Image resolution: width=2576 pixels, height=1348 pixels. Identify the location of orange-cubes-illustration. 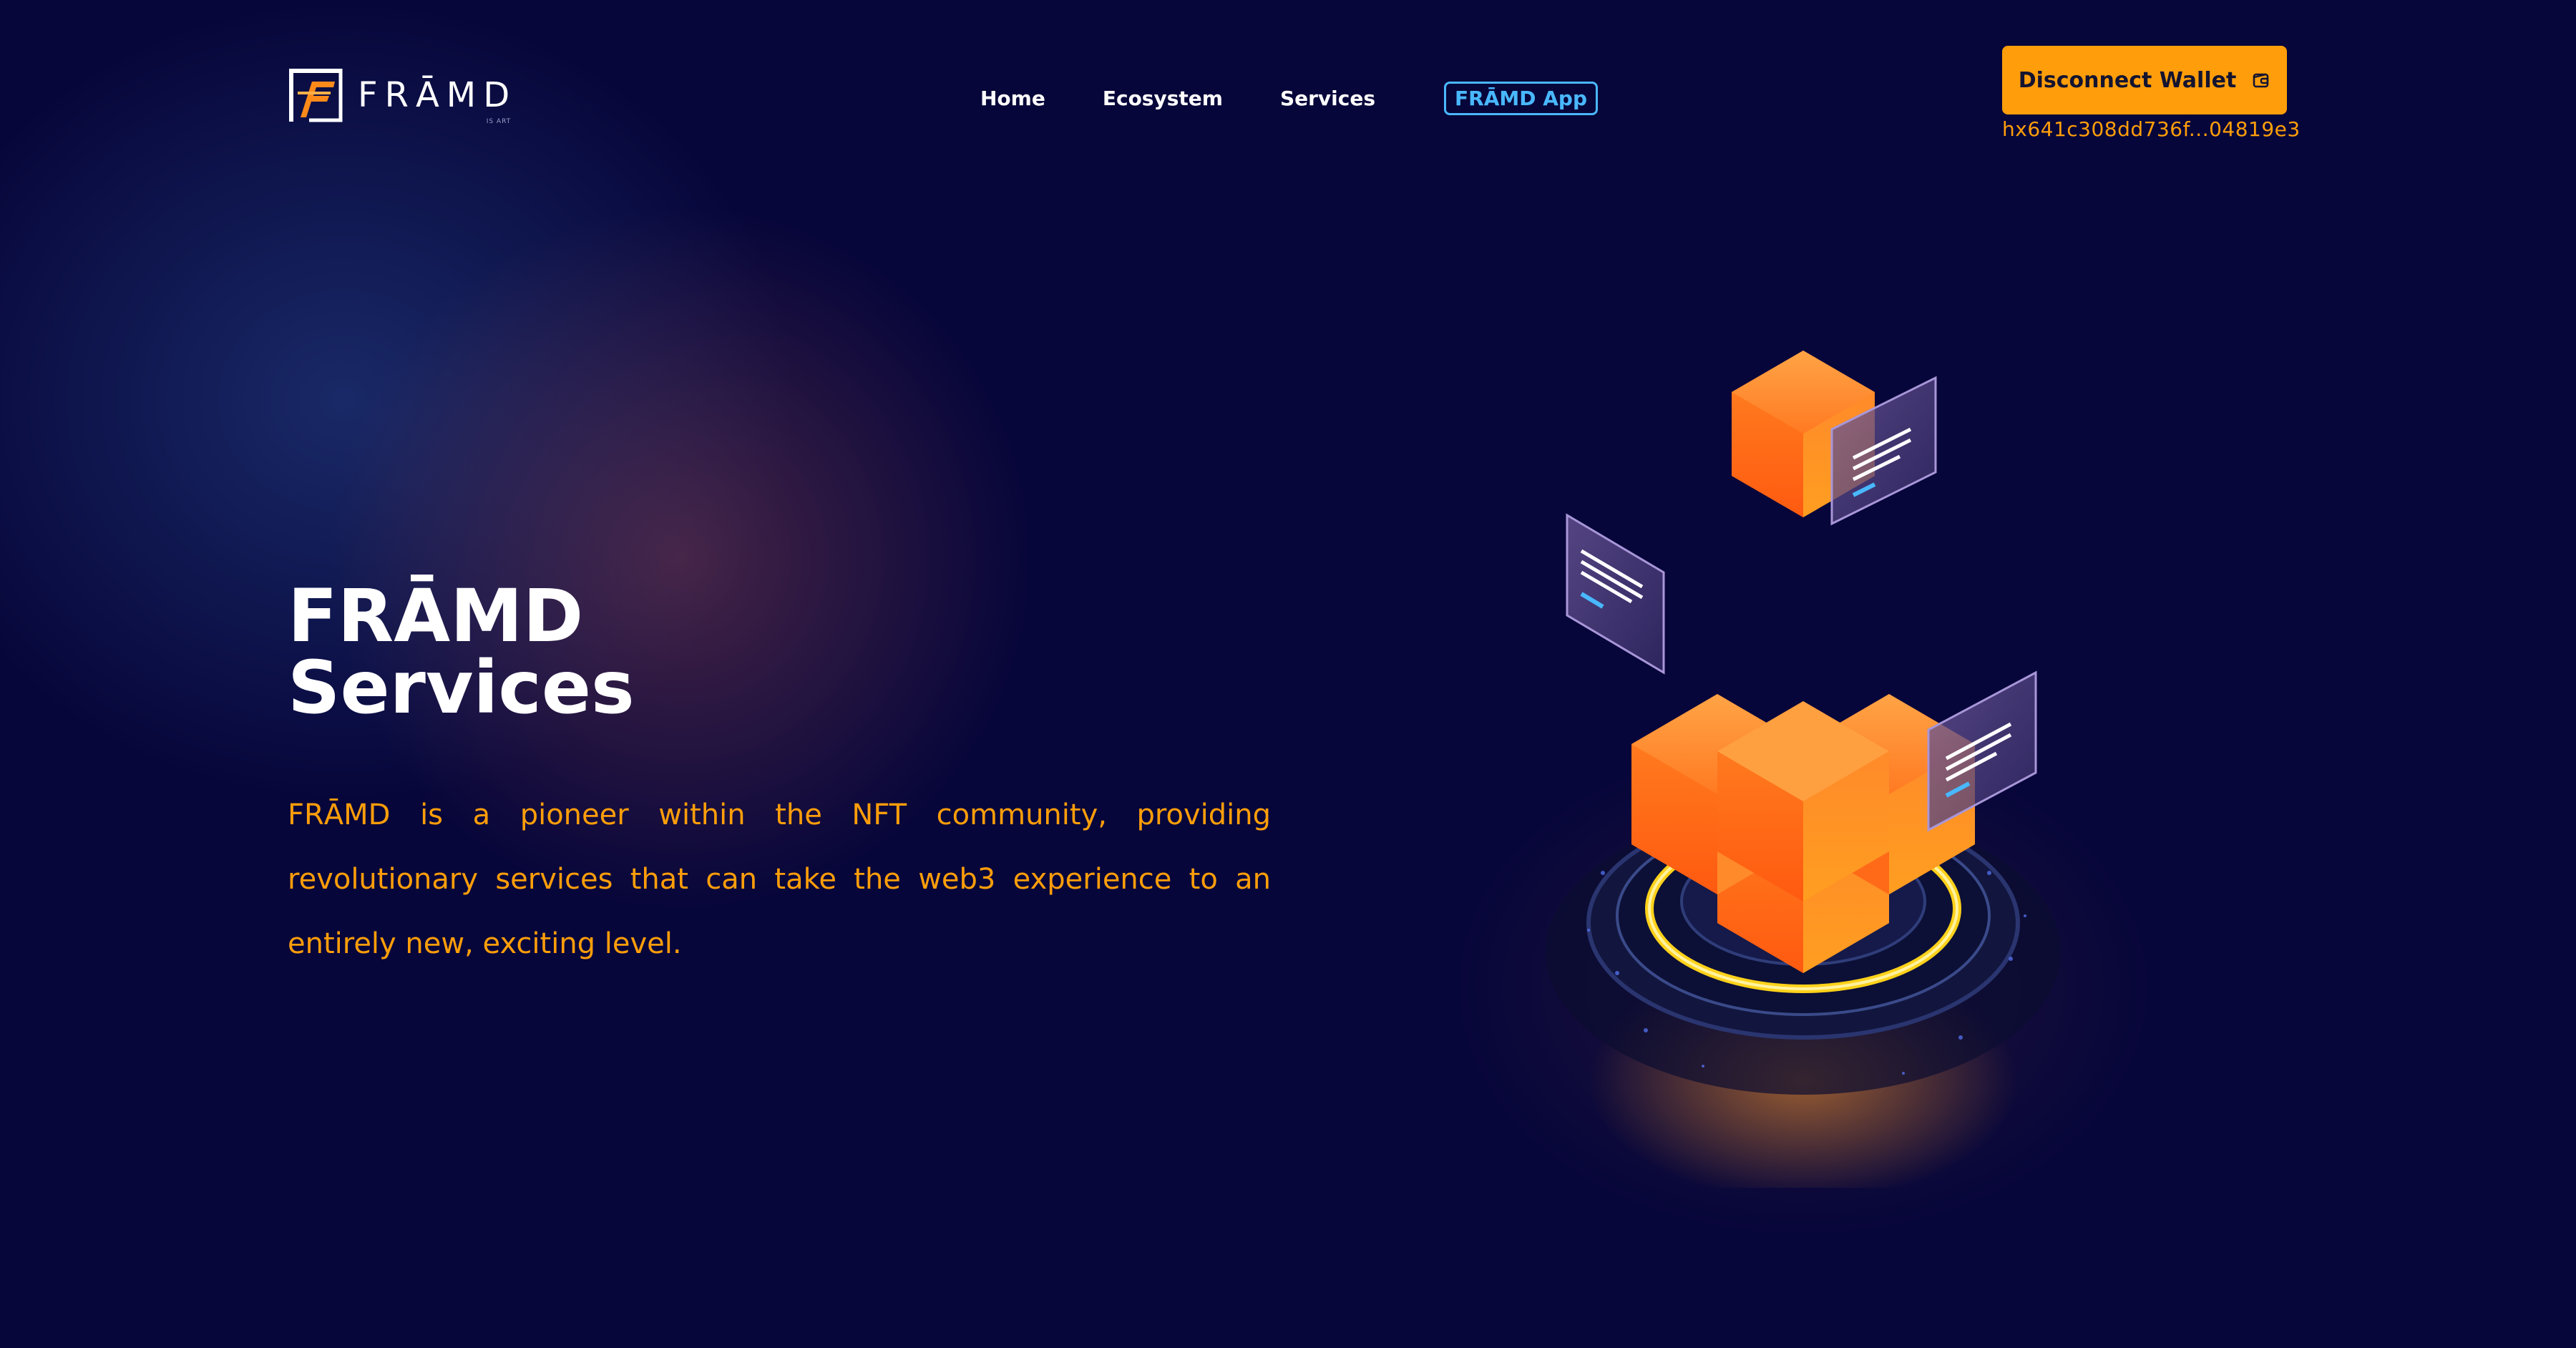
(1803, 769).